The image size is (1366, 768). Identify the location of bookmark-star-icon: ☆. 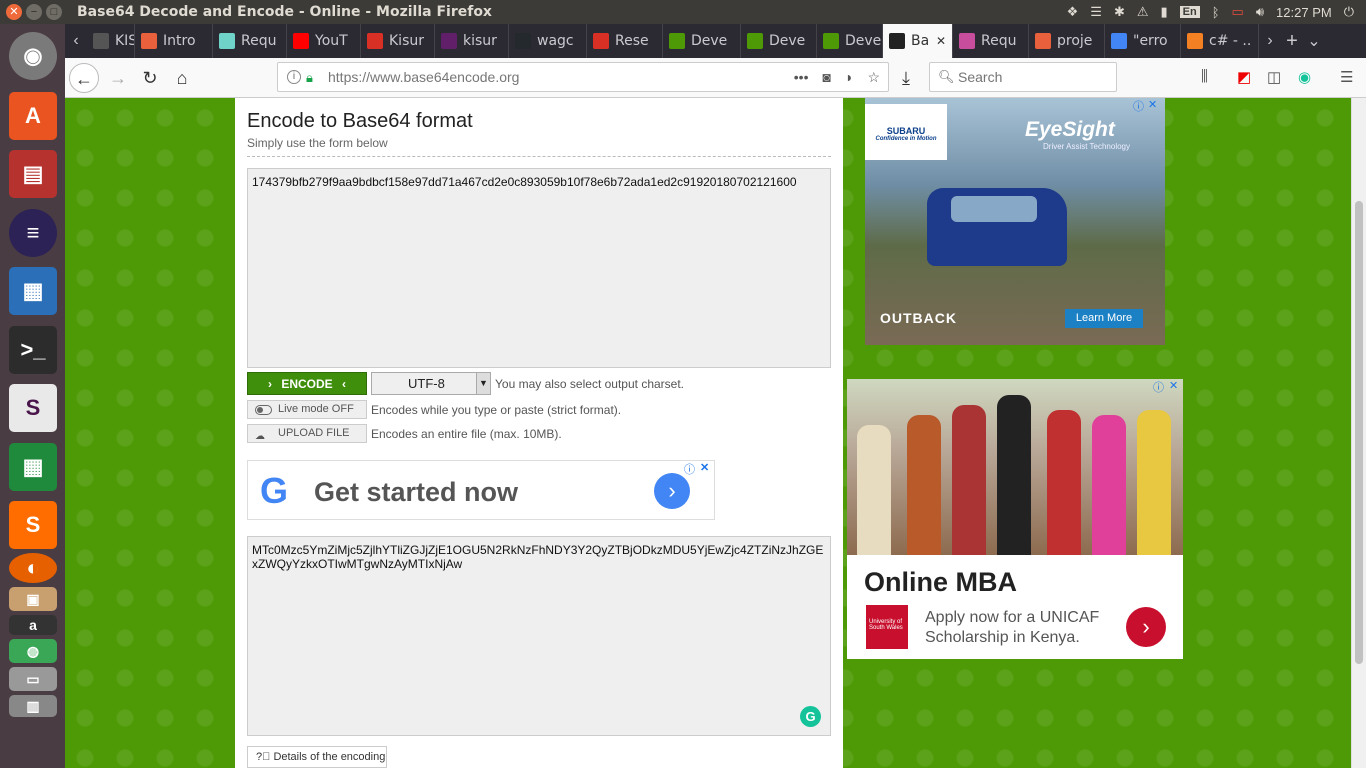
(873, 77).